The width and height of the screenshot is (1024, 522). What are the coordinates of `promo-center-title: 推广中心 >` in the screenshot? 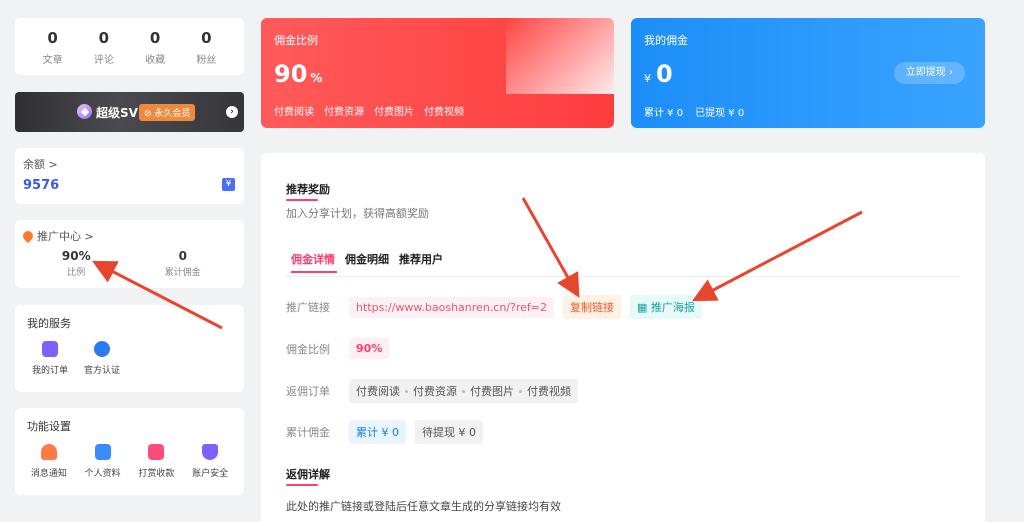 It's located at (65, 236).